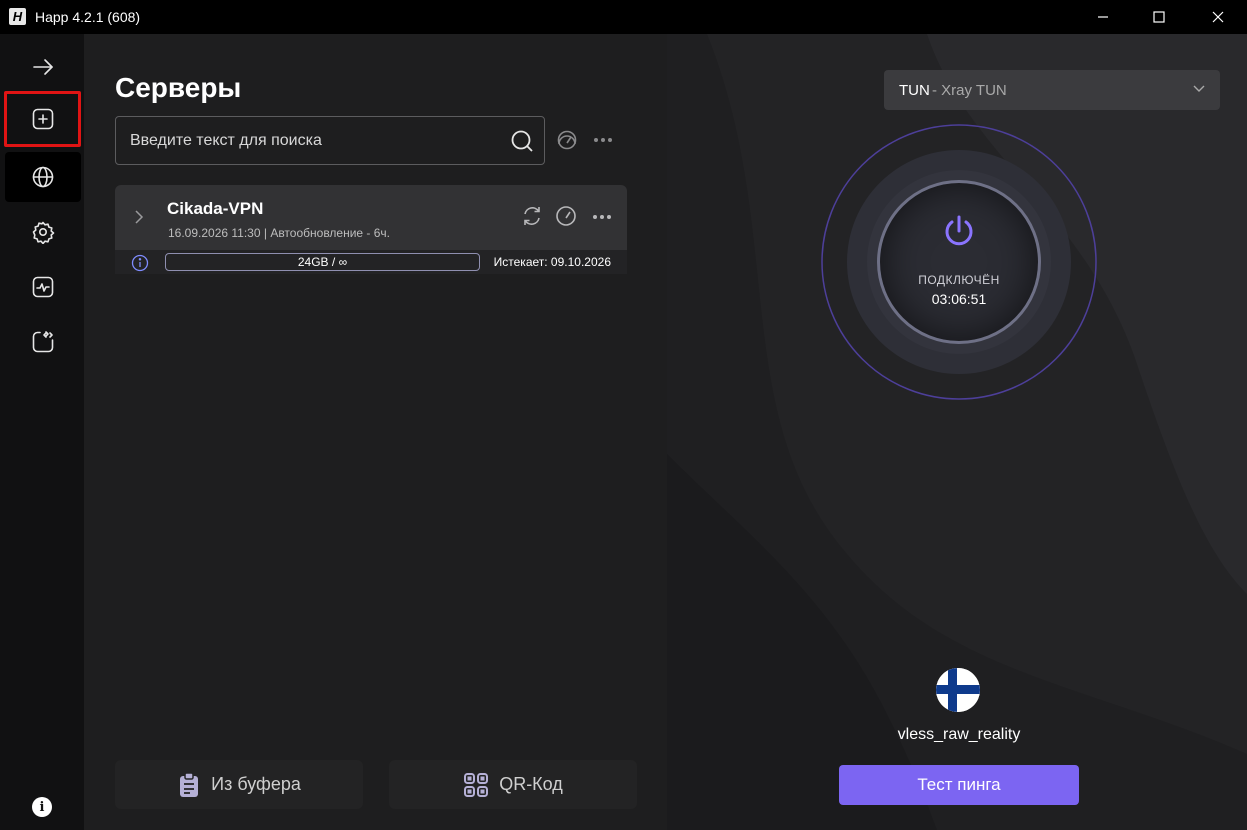  I want to click on mode-value: - Xray TUN, so click(969, 90).